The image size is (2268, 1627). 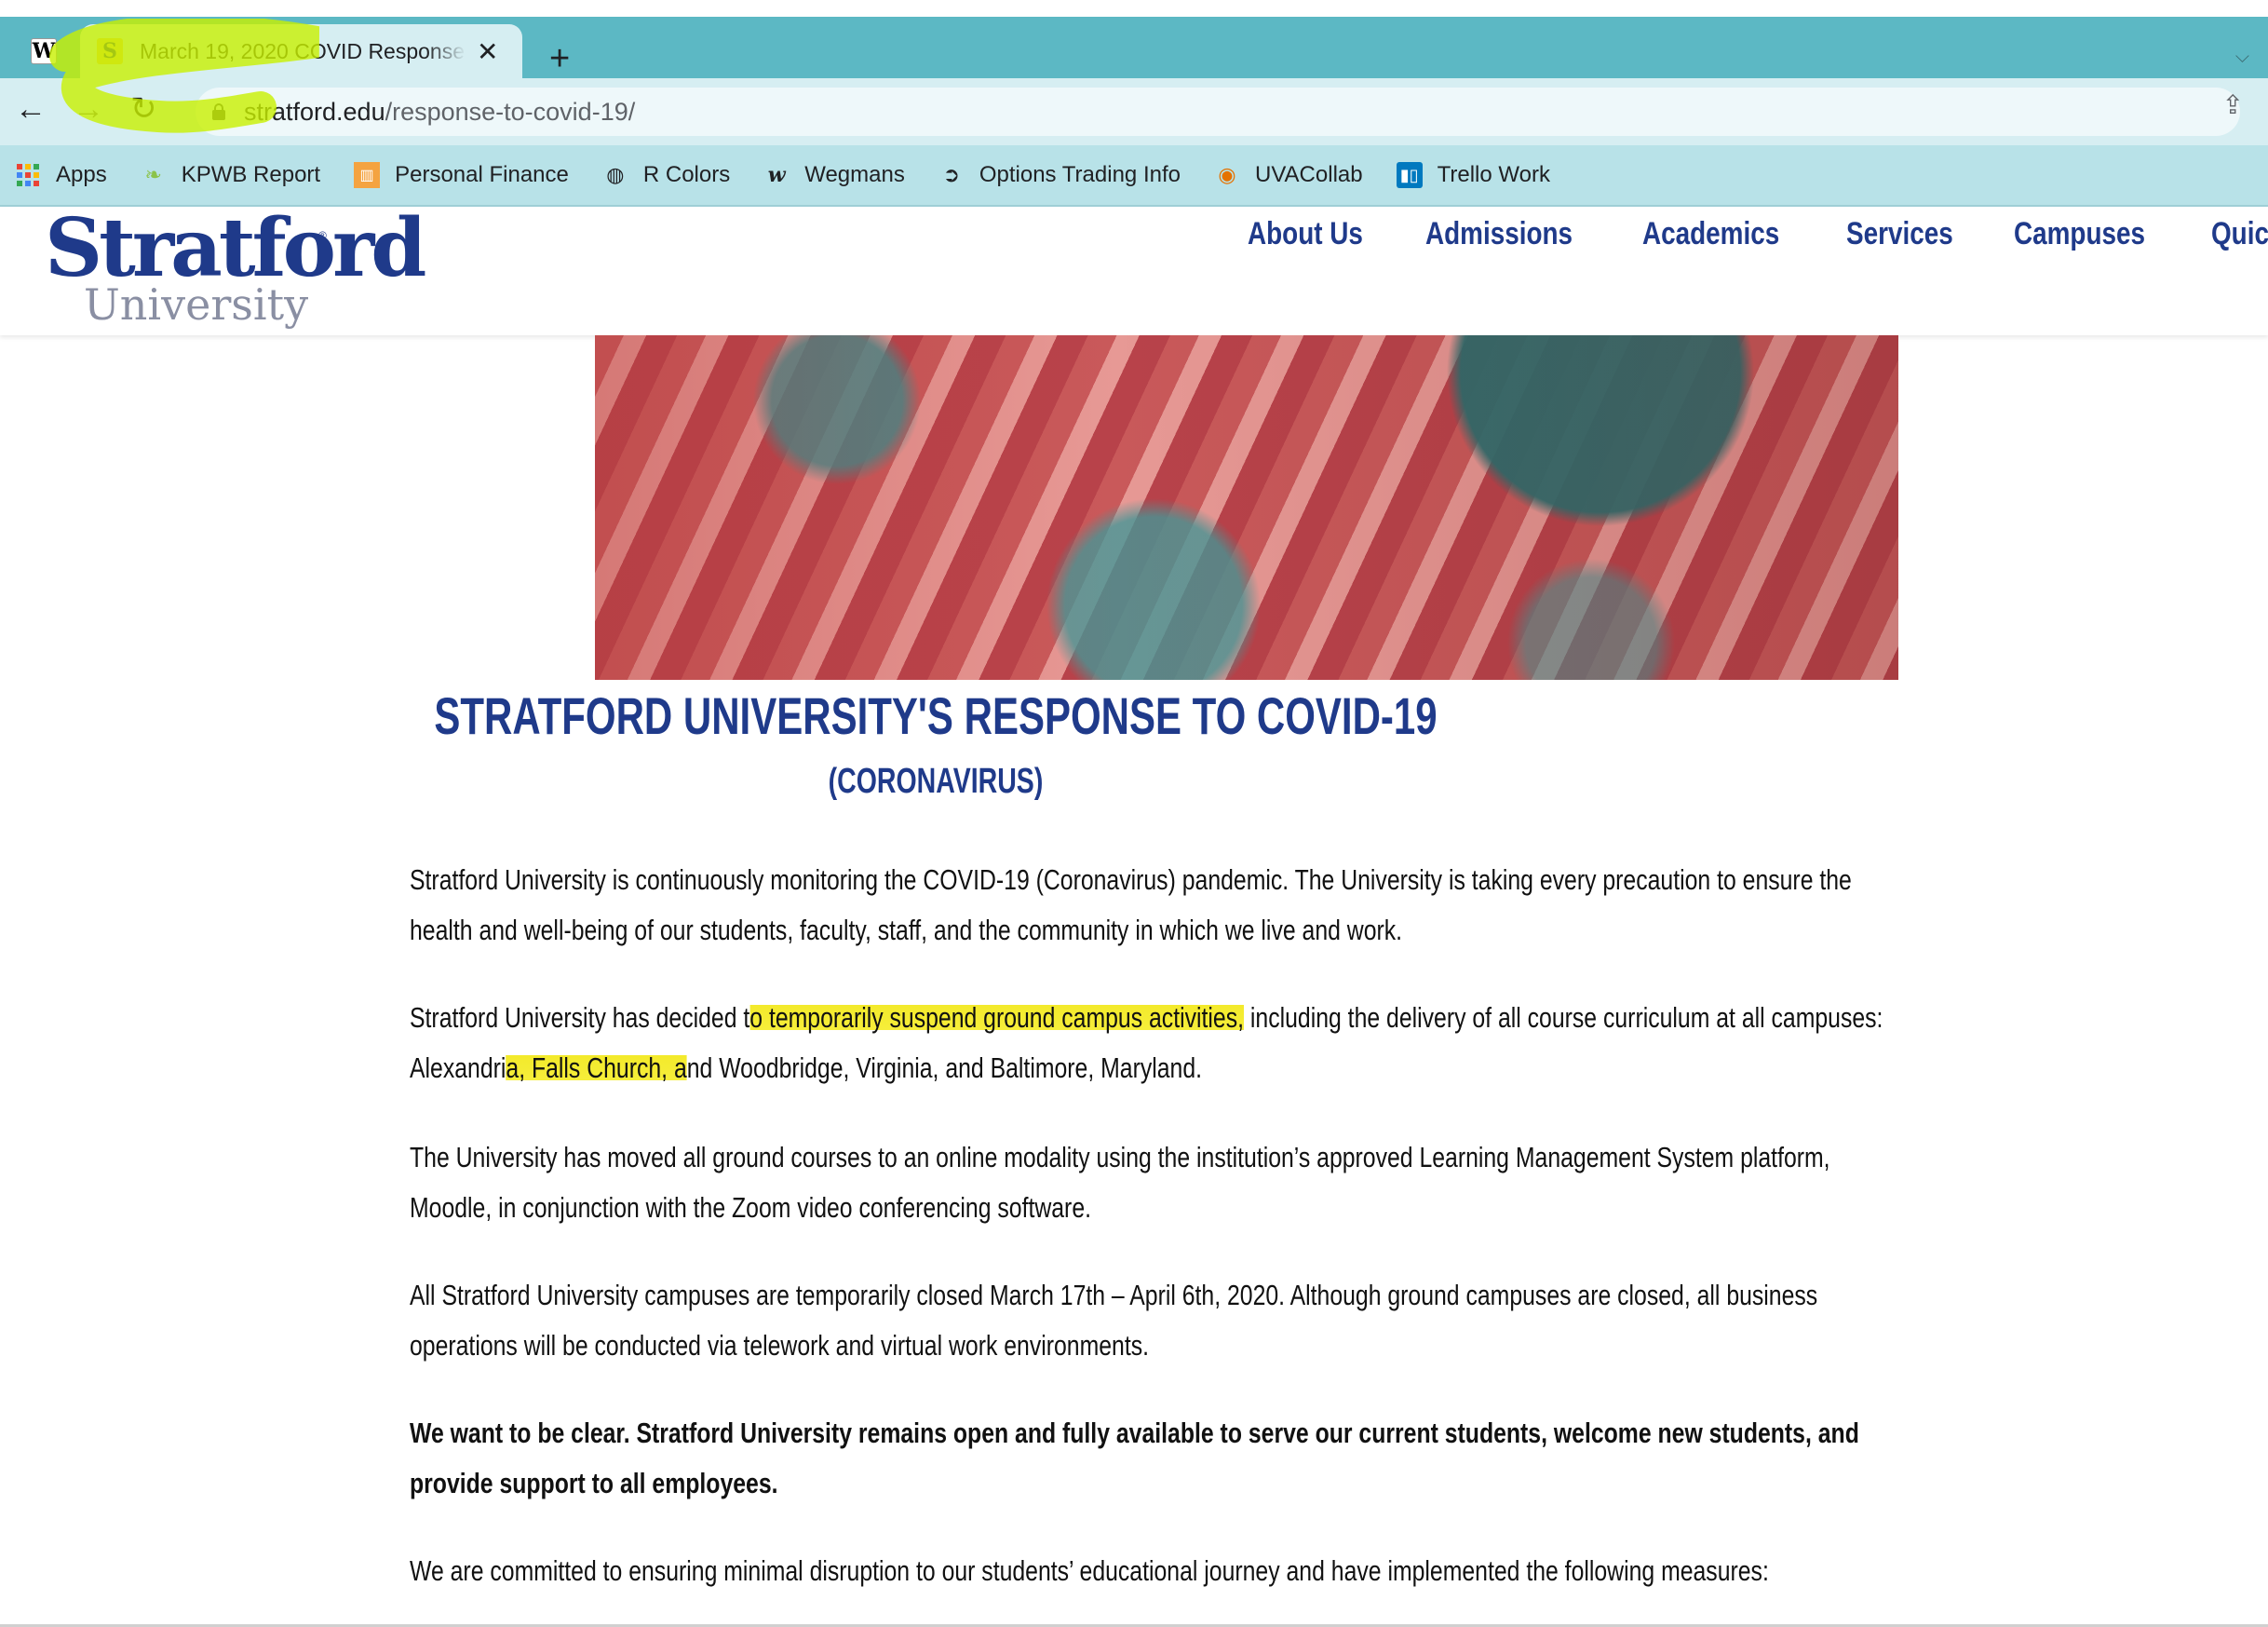 What do you see at coordinates (251, 175) in the screenshot?
I see `bookmark-label: KPWB Report` at bounding box center [251, 175].